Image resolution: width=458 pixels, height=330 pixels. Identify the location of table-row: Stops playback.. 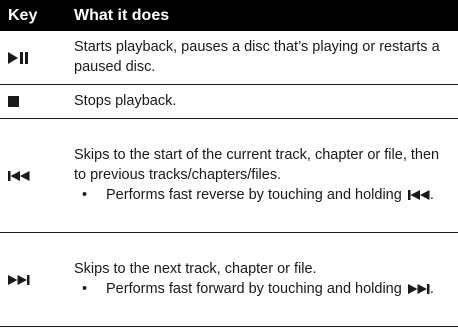
(229, 101).